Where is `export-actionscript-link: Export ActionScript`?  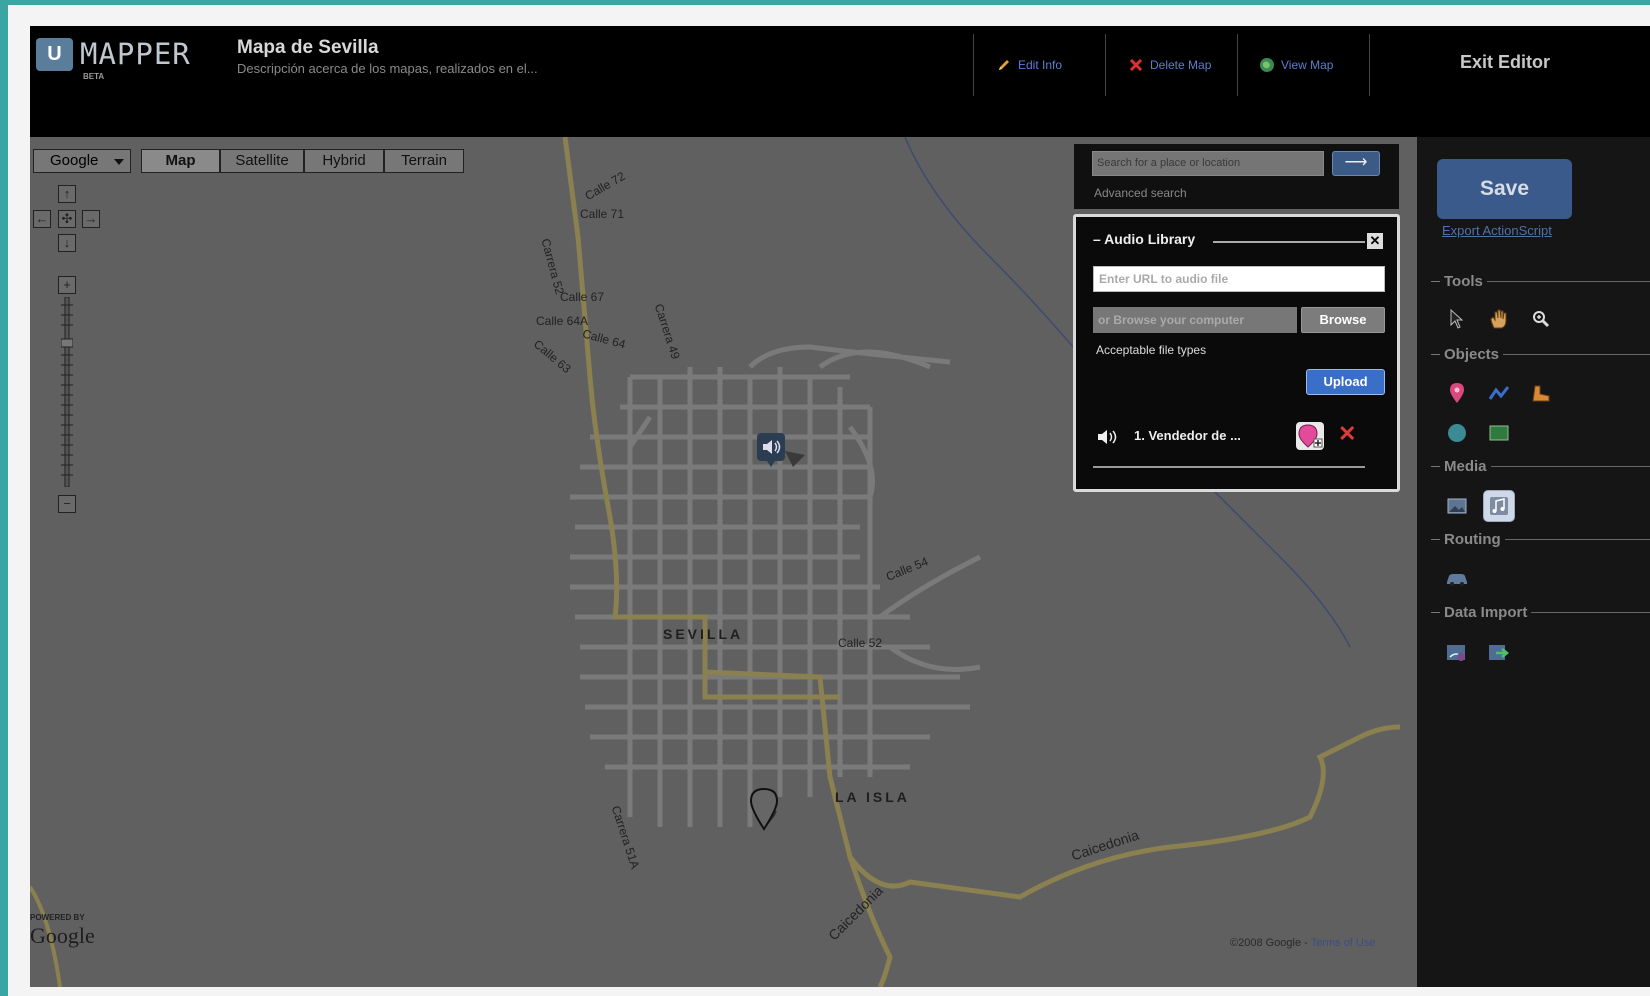
export-actionscript-link: Export ActionScript is located at coordinates (1497, 230).